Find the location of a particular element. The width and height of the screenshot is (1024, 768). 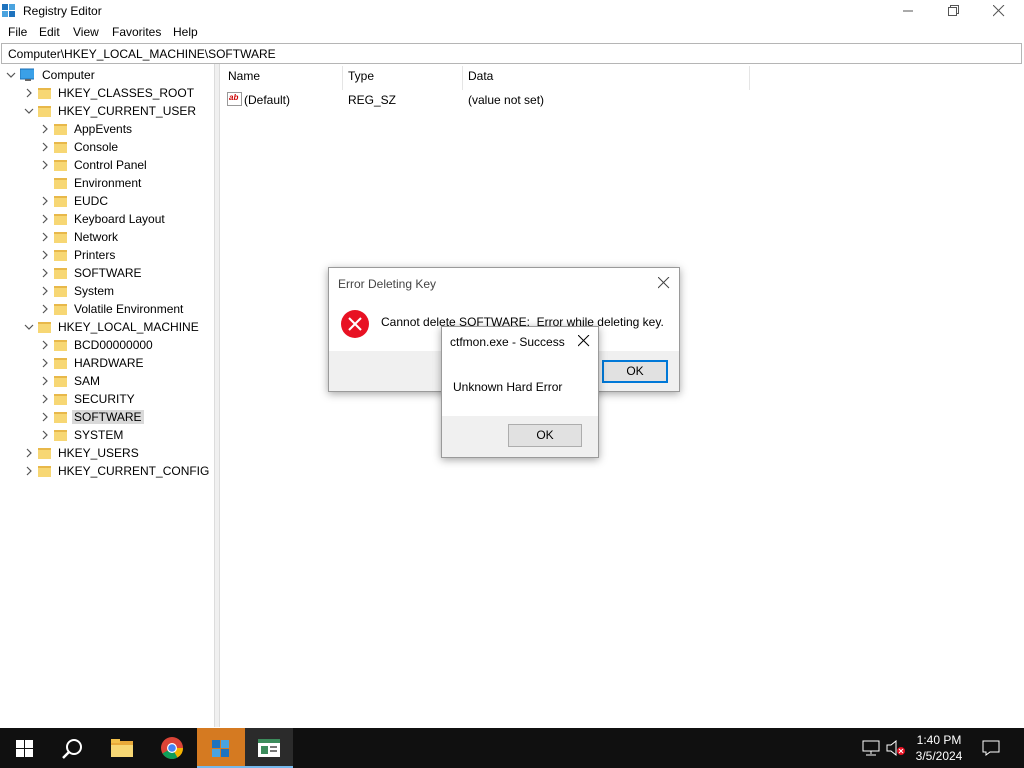

minimize-button is located at coordinates (909, 11).